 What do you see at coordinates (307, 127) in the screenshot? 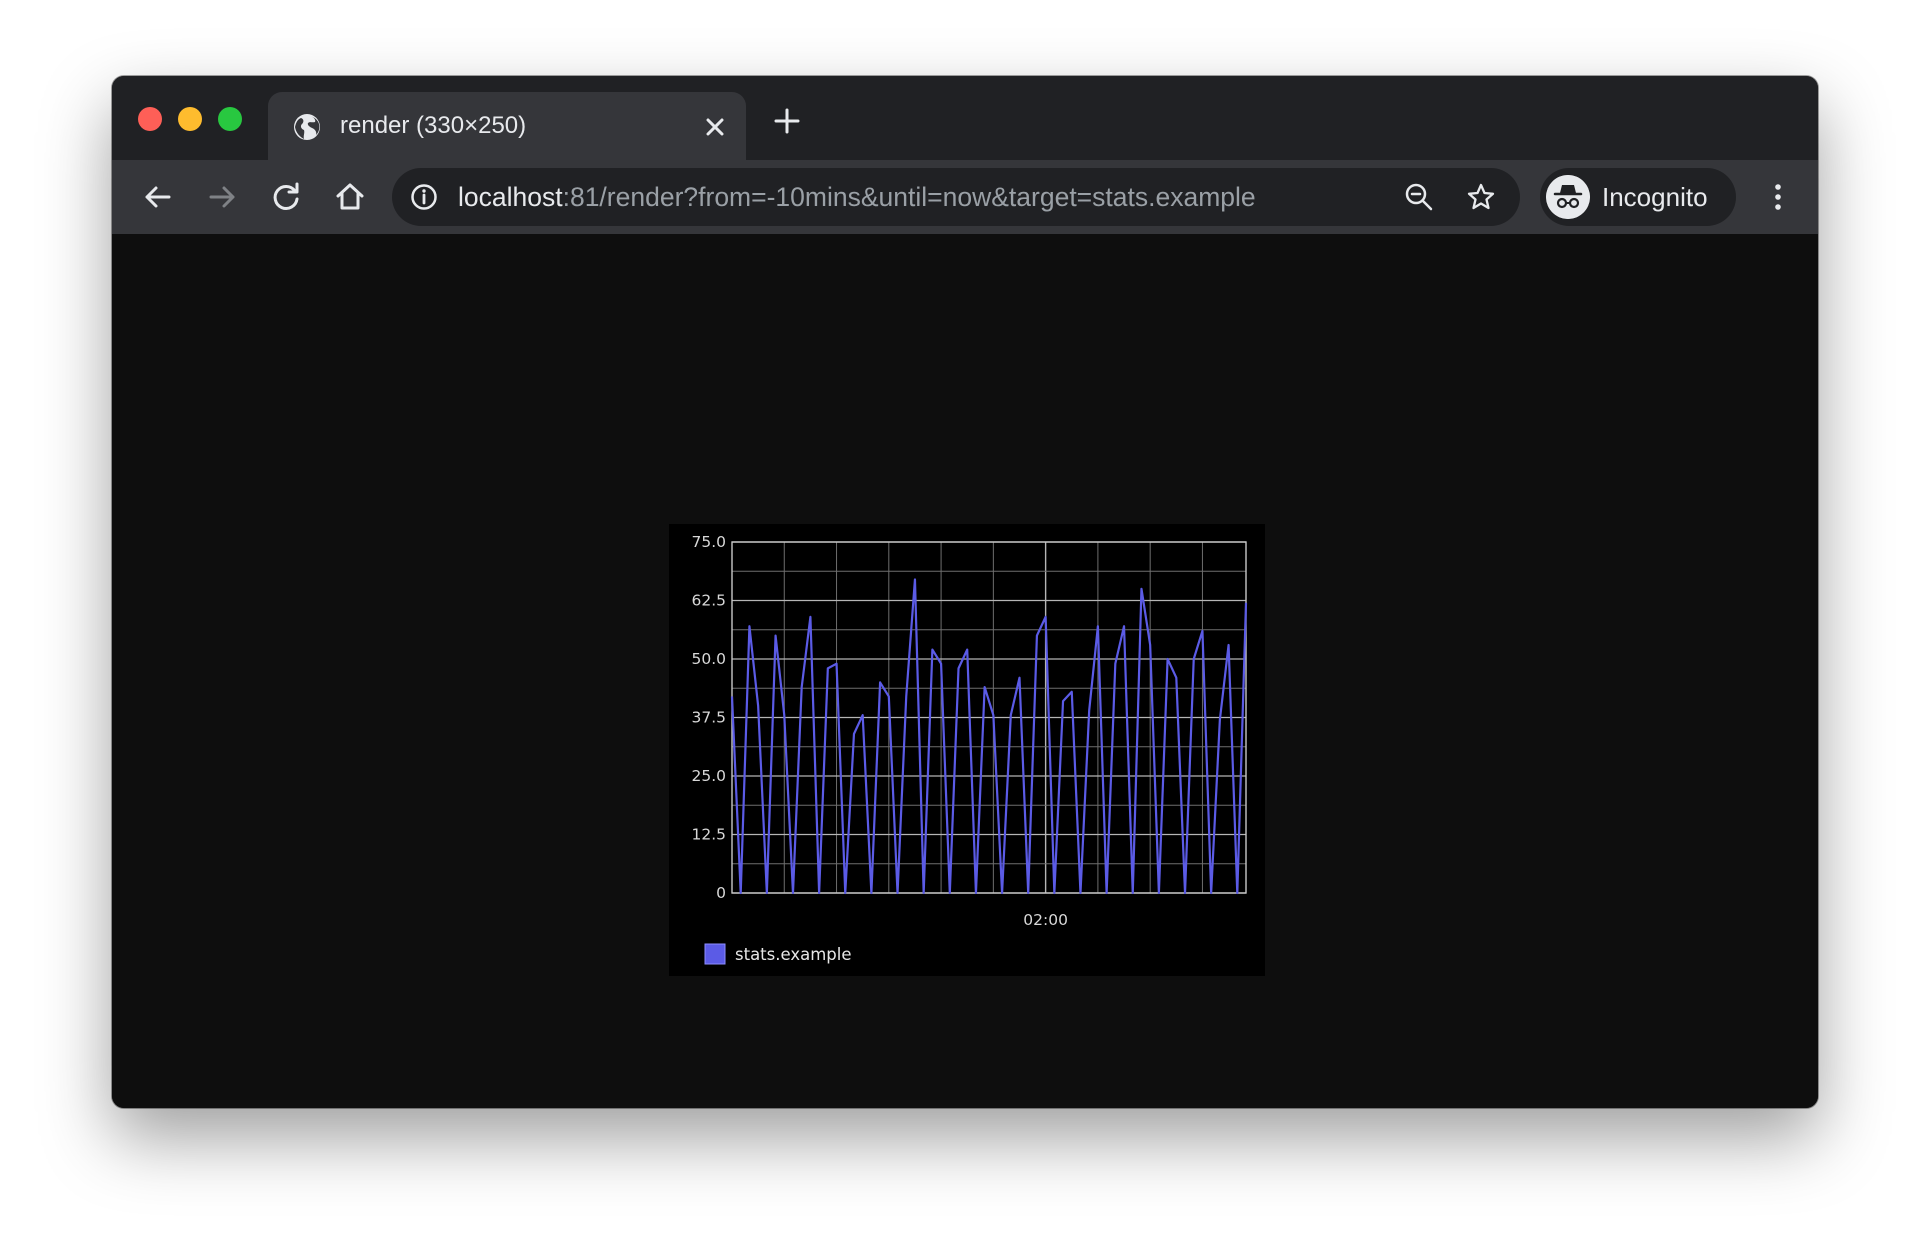
I see `globe-icon` at bounding box center [307, 127].